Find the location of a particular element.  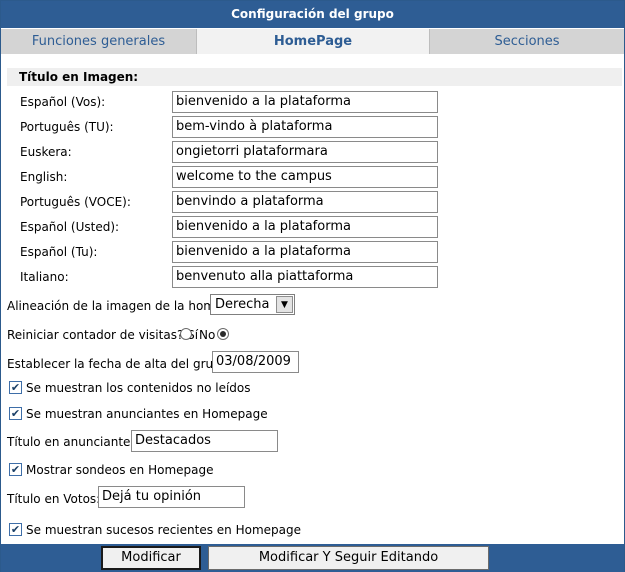

image-title-input: bem-vindo à plataforma is located at coordinates (305, 127).